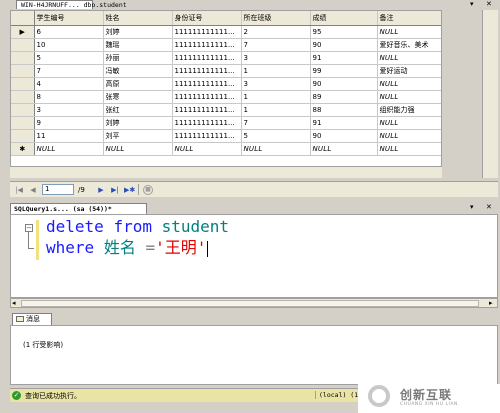 Image resolution: width=500 pixels, height=413 pixels. What do you see at coordinates (344, 110) in the screenshot?
I see `table-cell: 88` at bounding box center [344, 110].